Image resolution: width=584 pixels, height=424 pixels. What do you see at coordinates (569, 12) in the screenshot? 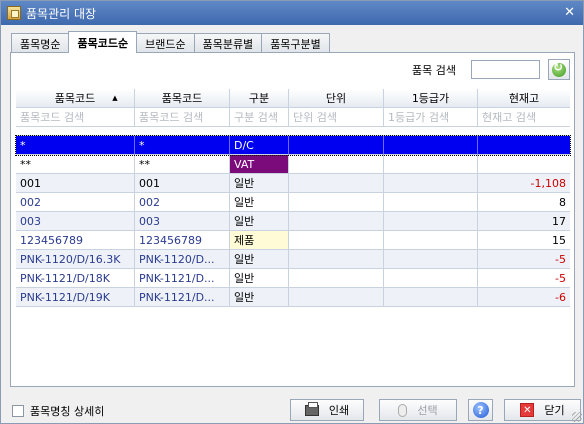
I see `close-x-icon: ✕` at bounding box center [569, 12].